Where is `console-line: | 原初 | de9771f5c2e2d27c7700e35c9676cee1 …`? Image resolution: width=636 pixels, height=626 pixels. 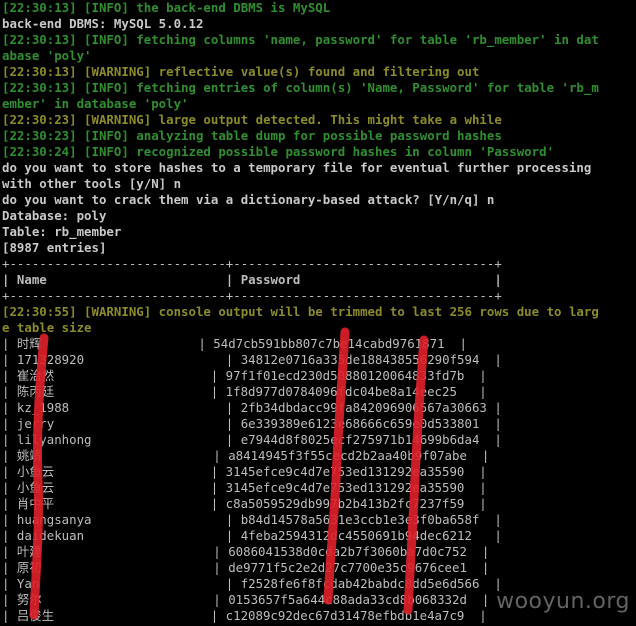
console-line: | 原初 | de9771f5c2e2d27c7700e35c9676cee1 … is located at coordinates (246, 567).